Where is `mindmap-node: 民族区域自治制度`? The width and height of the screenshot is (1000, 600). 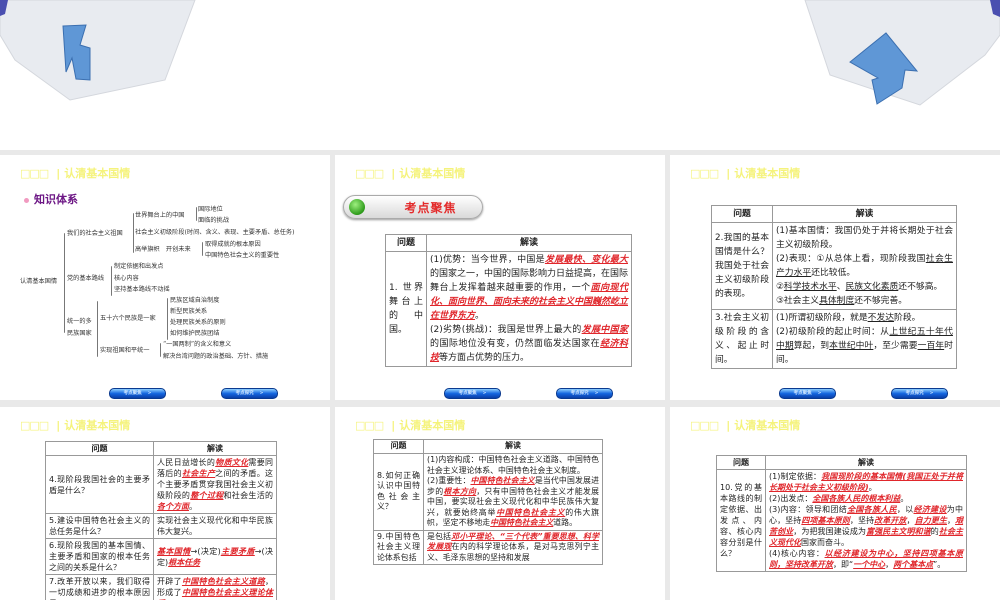
mindmap-node: 民族区域自治制度 is located at coordinates (195, 300).